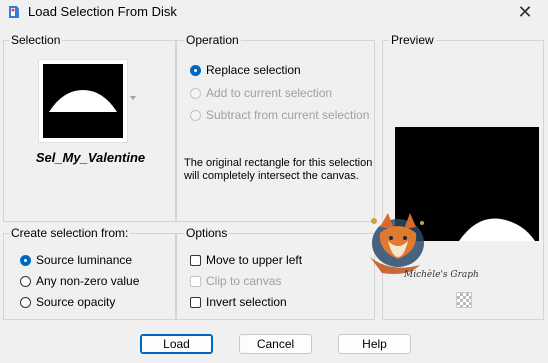  I want to click on selection-name: Sel_My_Valentine, so click(90, 157).